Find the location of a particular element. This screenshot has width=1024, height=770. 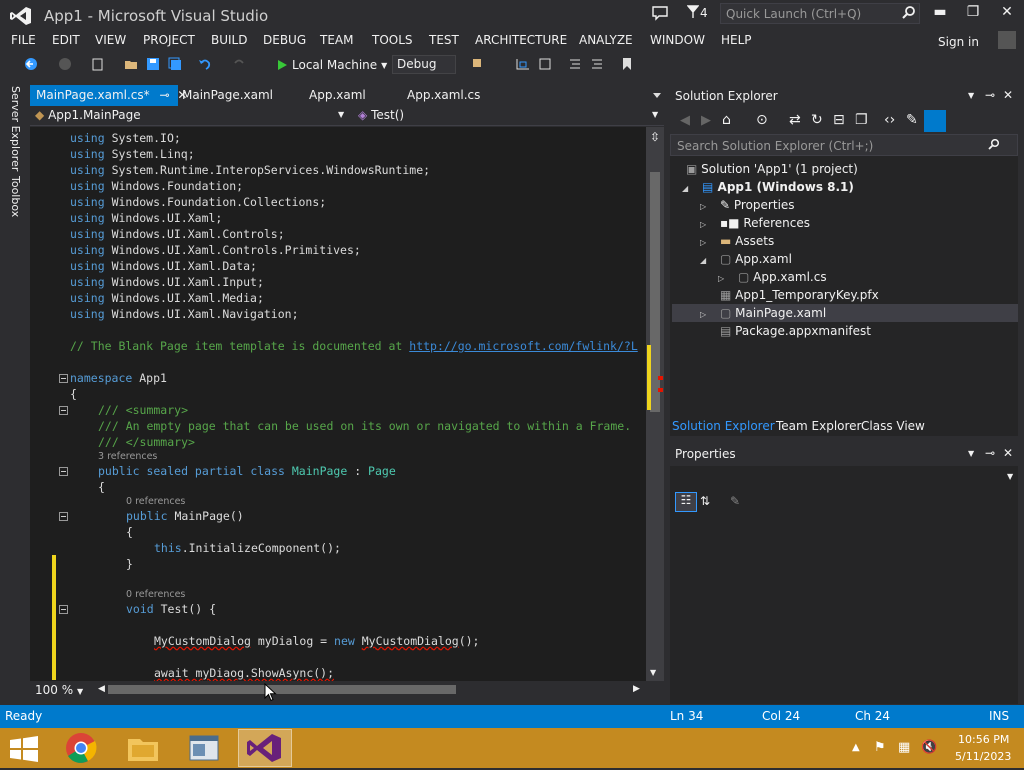

undo-icon is located at coordinates (205, 64).